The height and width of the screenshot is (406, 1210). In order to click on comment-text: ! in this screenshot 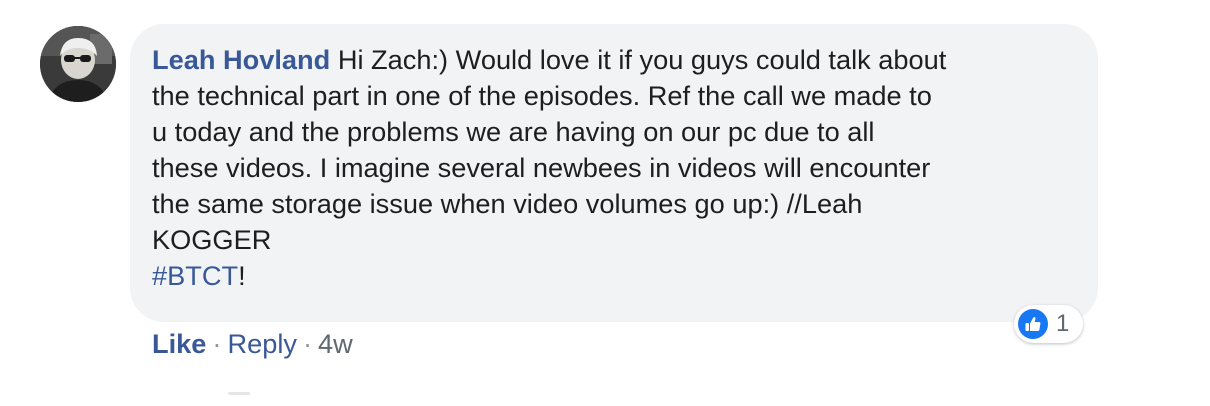, I will do `click(242, 275)`.